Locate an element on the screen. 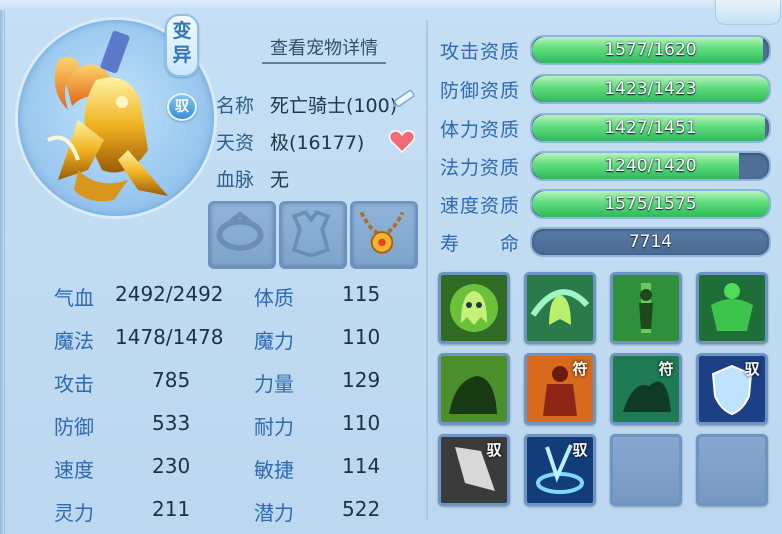  aptitude-bar: 1240/1420 is located at coordinates (650, 166).